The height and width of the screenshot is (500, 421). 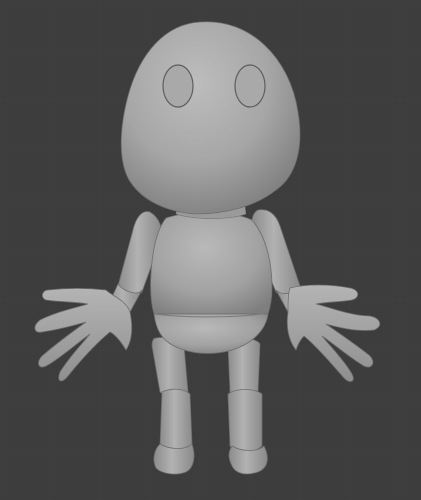 What do you see at coordinates (333, 333) in the screenshot?
I see `right-hand` at bounding box center [333, 333].